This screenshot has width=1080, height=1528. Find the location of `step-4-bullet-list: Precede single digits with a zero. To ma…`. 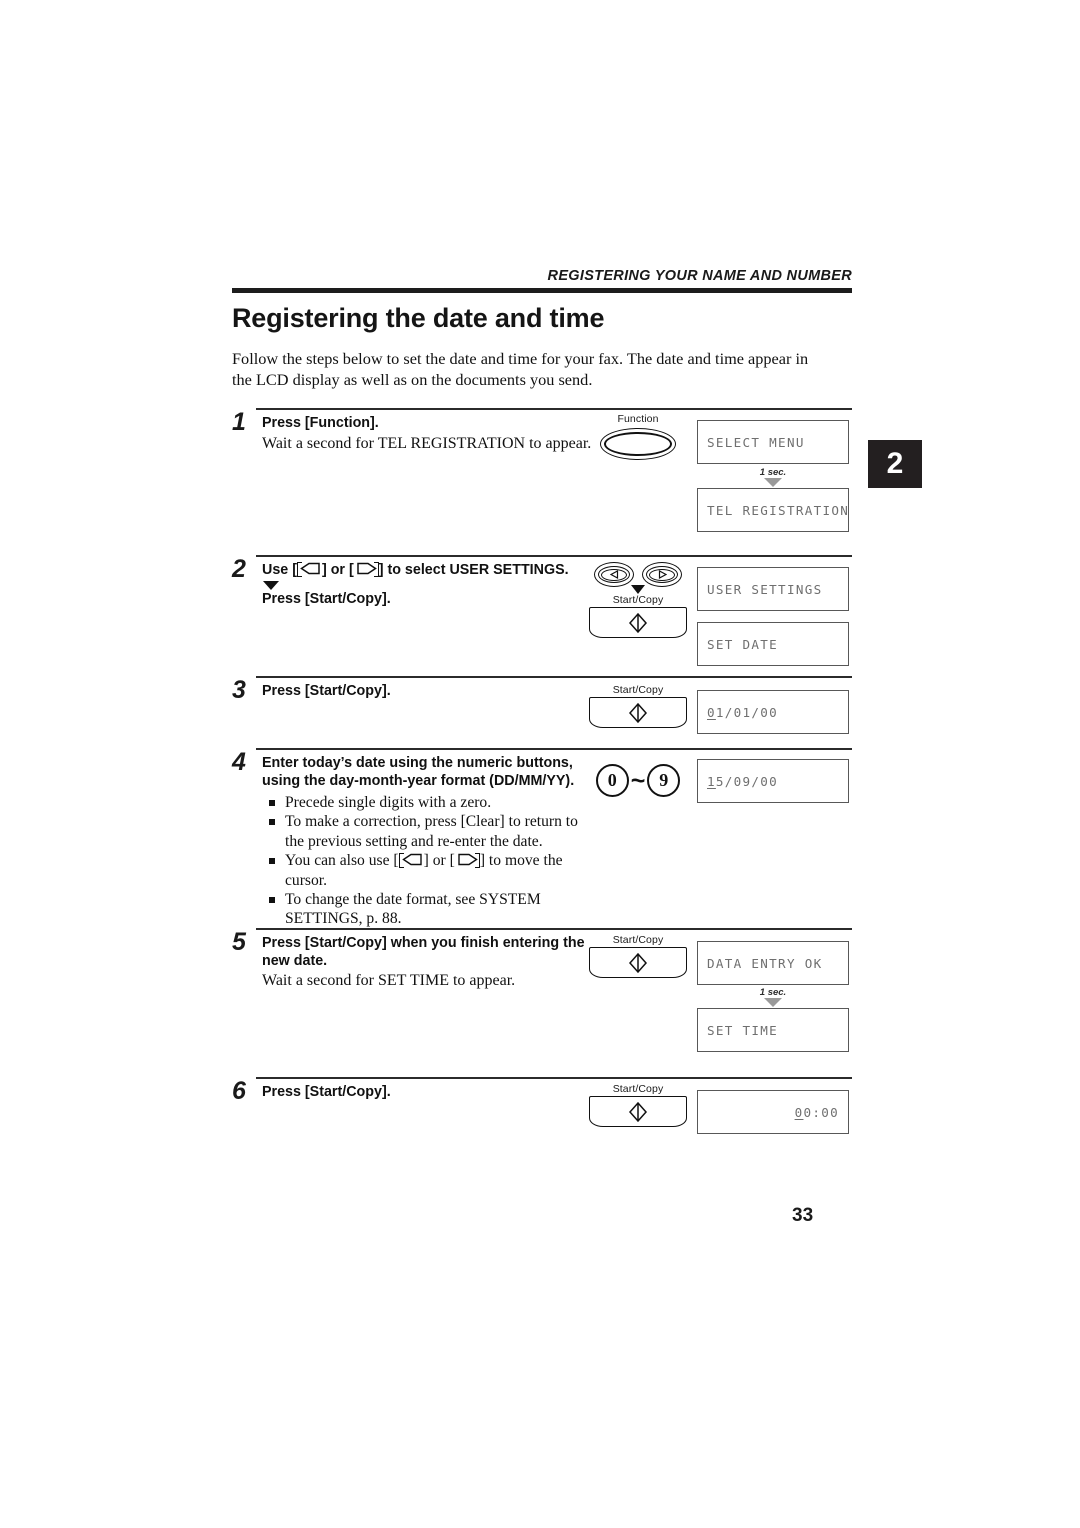

step-4-bullet-list: Precede single digits with a zero. To ma… is located at coordinates (433, 861).